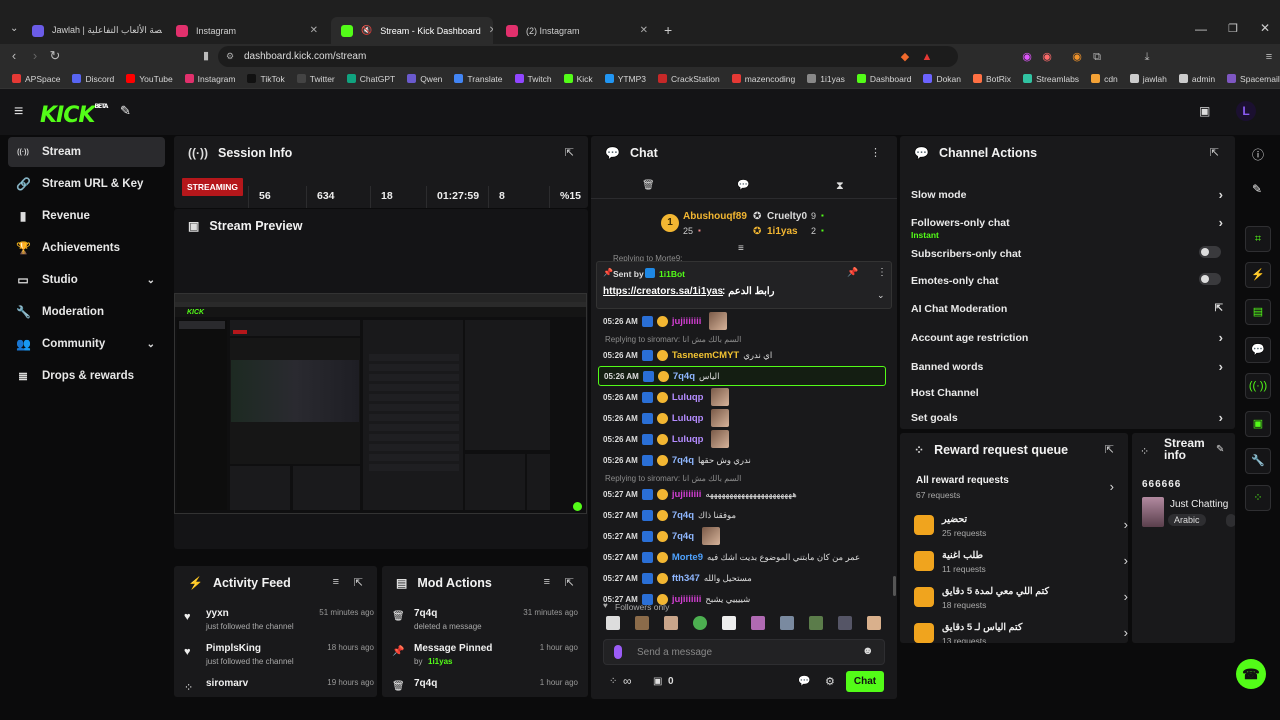 The height and width of the screenshot is (720, 1280). What do you see at coordinates (657, 681) in the screenshot?
I see `badge-icon: ▣` at bounding box center [657, 681].